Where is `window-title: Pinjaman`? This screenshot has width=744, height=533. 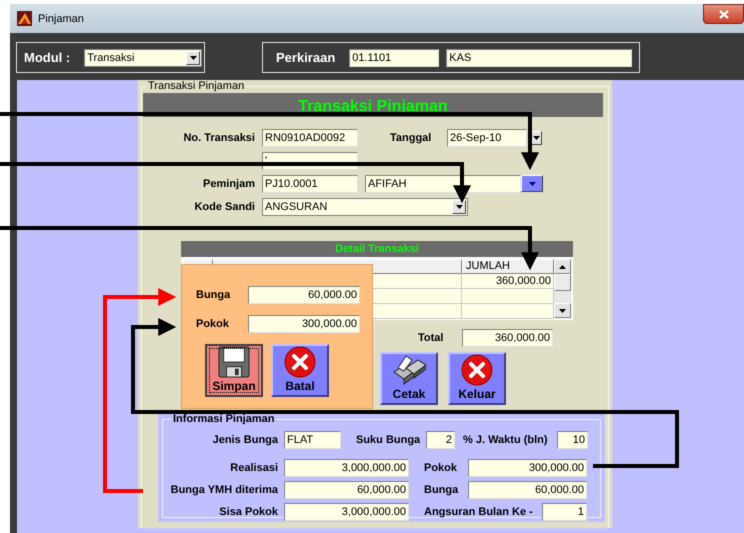 window-title: Pinjaman is located at coordinates (61, 18).